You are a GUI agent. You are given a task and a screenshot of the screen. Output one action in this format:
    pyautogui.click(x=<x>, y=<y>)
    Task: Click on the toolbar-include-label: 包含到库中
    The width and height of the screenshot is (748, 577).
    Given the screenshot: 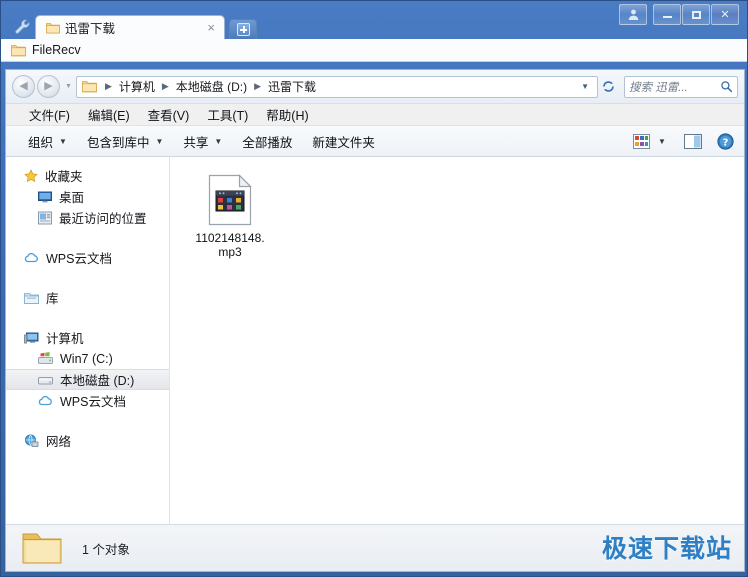 What is the action you would take?
    pyautogui.click(x=118, y=142)
    